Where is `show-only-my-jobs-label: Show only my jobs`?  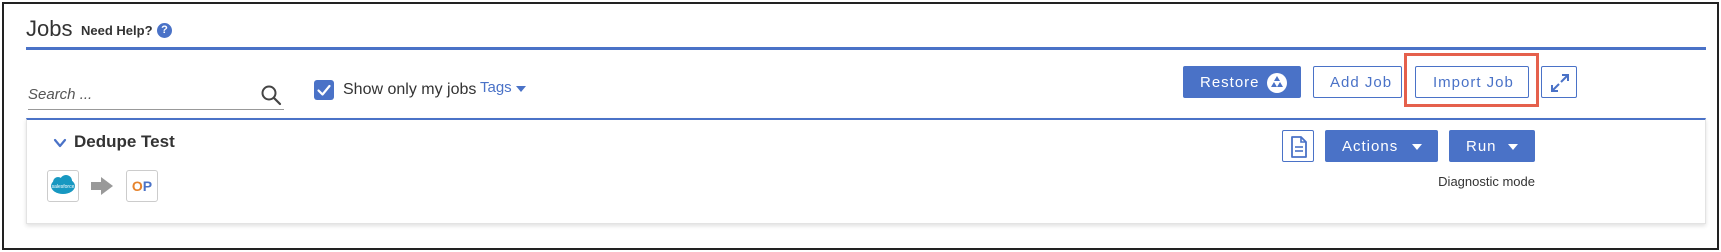
show-only-my-jobs-label: Show only my jobs is located at coordinates (409, 90).